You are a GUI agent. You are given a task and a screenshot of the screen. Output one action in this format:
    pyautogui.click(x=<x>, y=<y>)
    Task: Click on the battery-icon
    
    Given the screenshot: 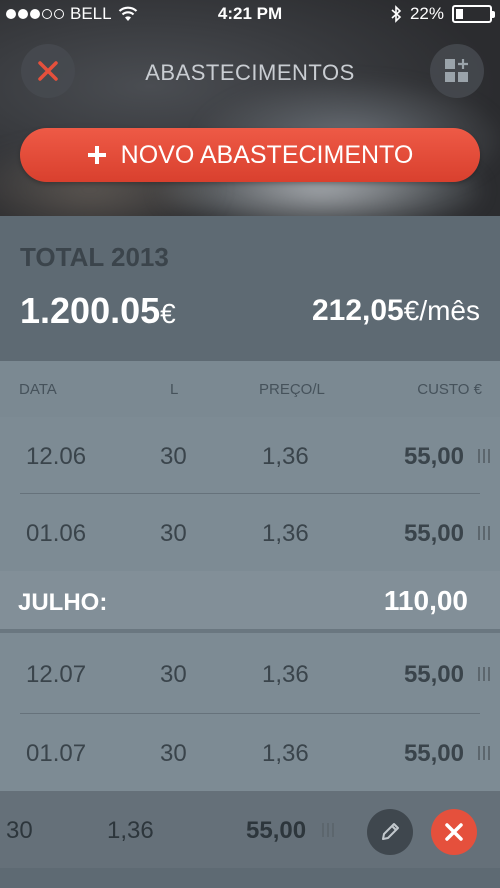 What is the action you would take?
    pyautogui.click(x=473, y=14)
    